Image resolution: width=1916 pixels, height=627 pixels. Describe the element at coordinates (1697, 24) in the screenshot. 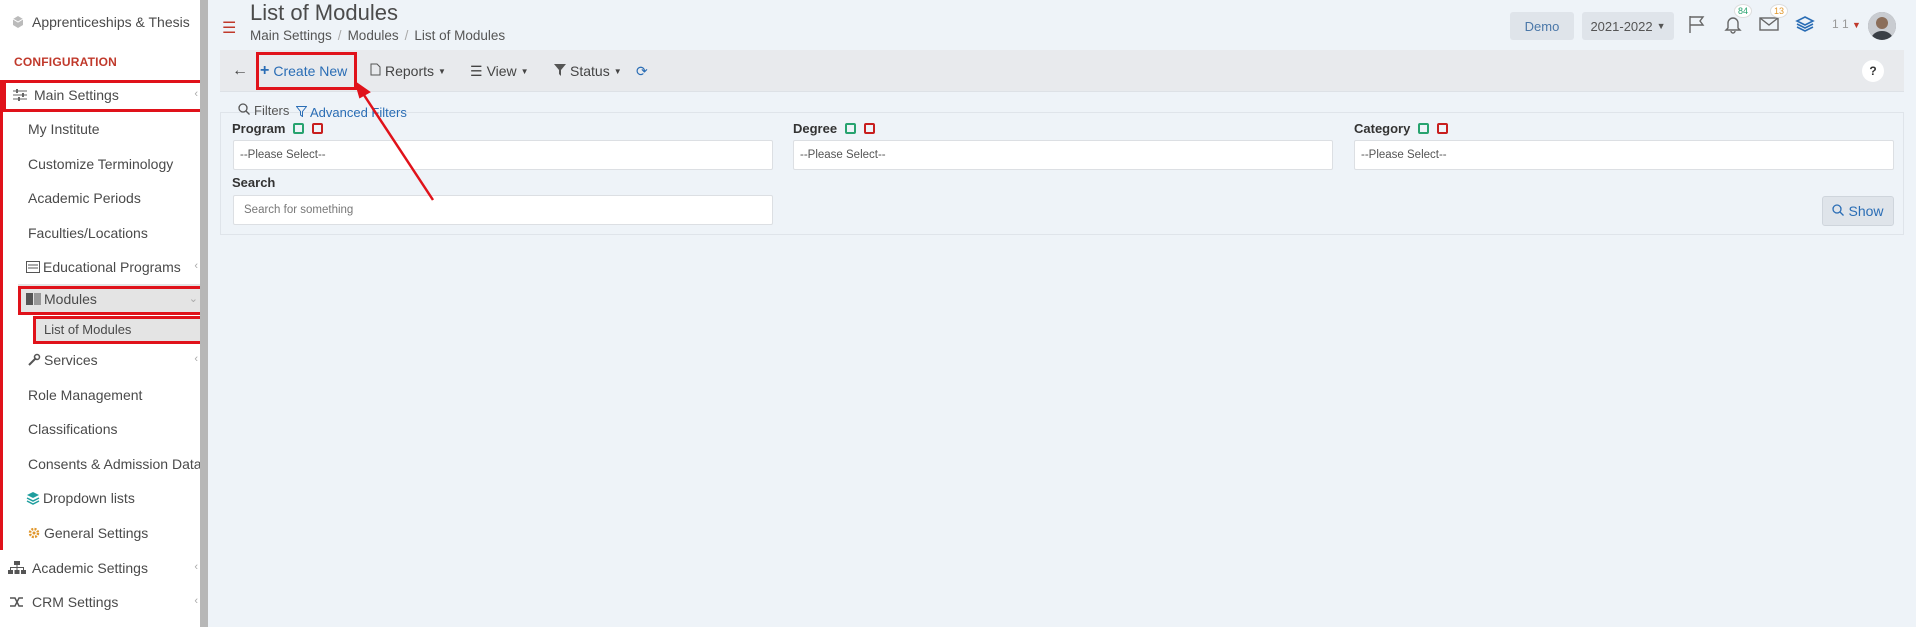

I see `flag-icon` at that location.